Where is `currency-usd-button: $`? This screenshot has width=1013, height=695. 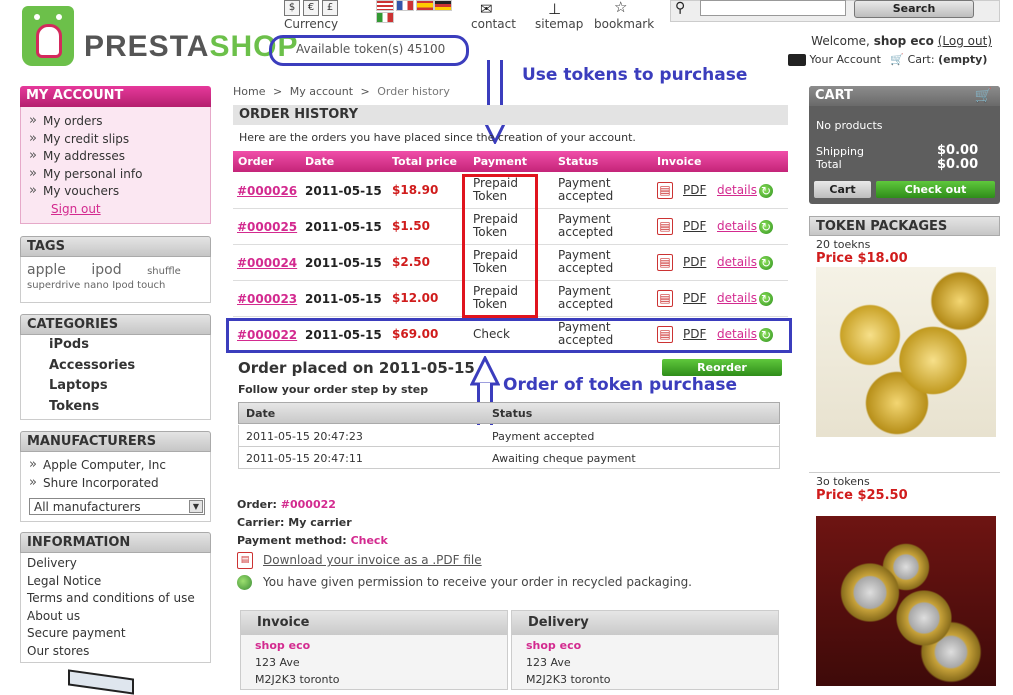
currency-usd-button: $ is located at coordinates (292, 8).